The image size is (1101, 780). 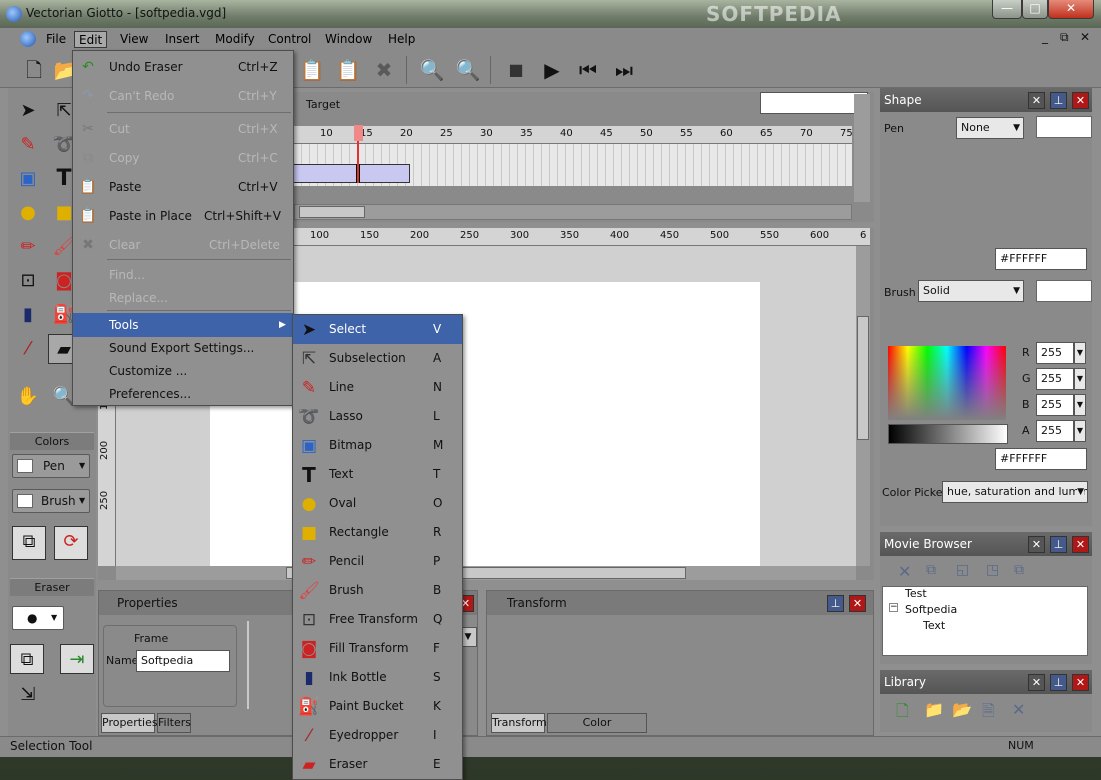 I want to click on play-icon: ▶, so click(x=552, y=70).